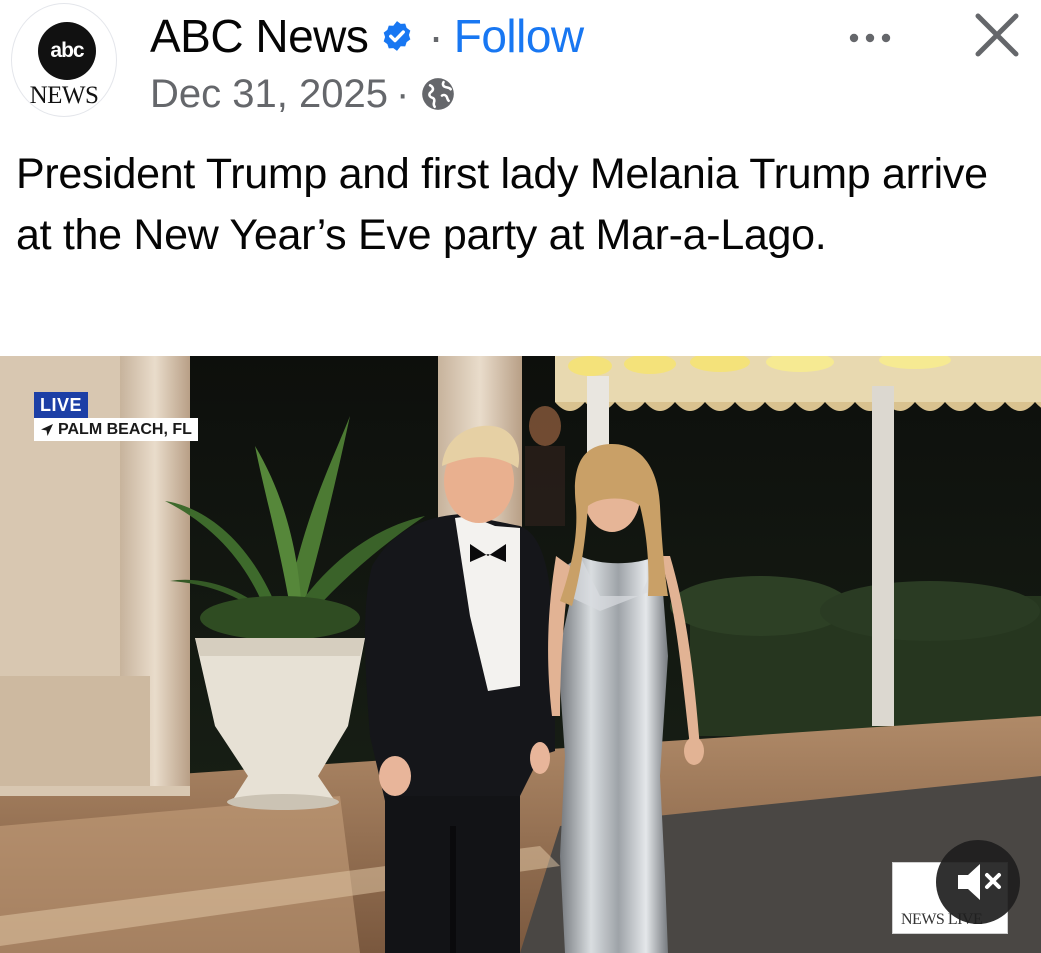 This screenshot has width=1041, height=953. Describe the element at coordinates (519, 36) in the screenshot. I see `follow-button: Follow` at that location.